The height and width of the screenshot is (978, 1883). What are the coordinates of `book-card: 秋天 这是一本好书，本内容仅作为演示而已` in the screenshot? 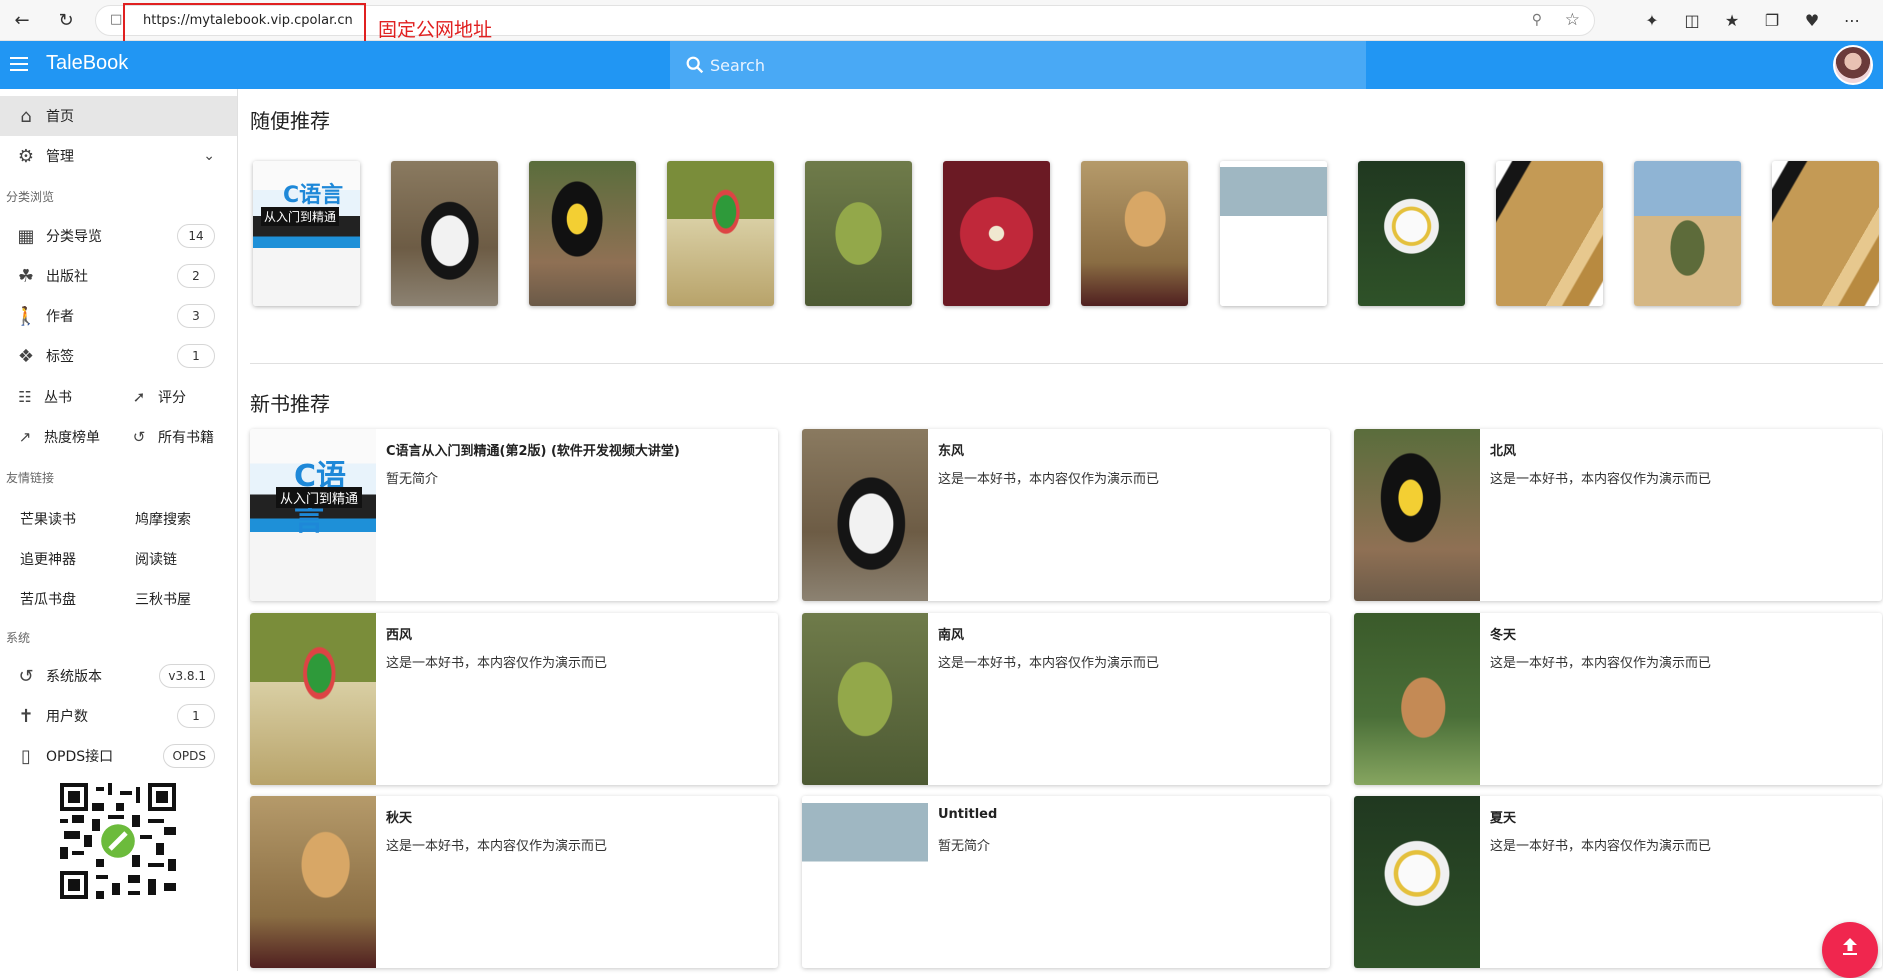 It's located at (514, 882).